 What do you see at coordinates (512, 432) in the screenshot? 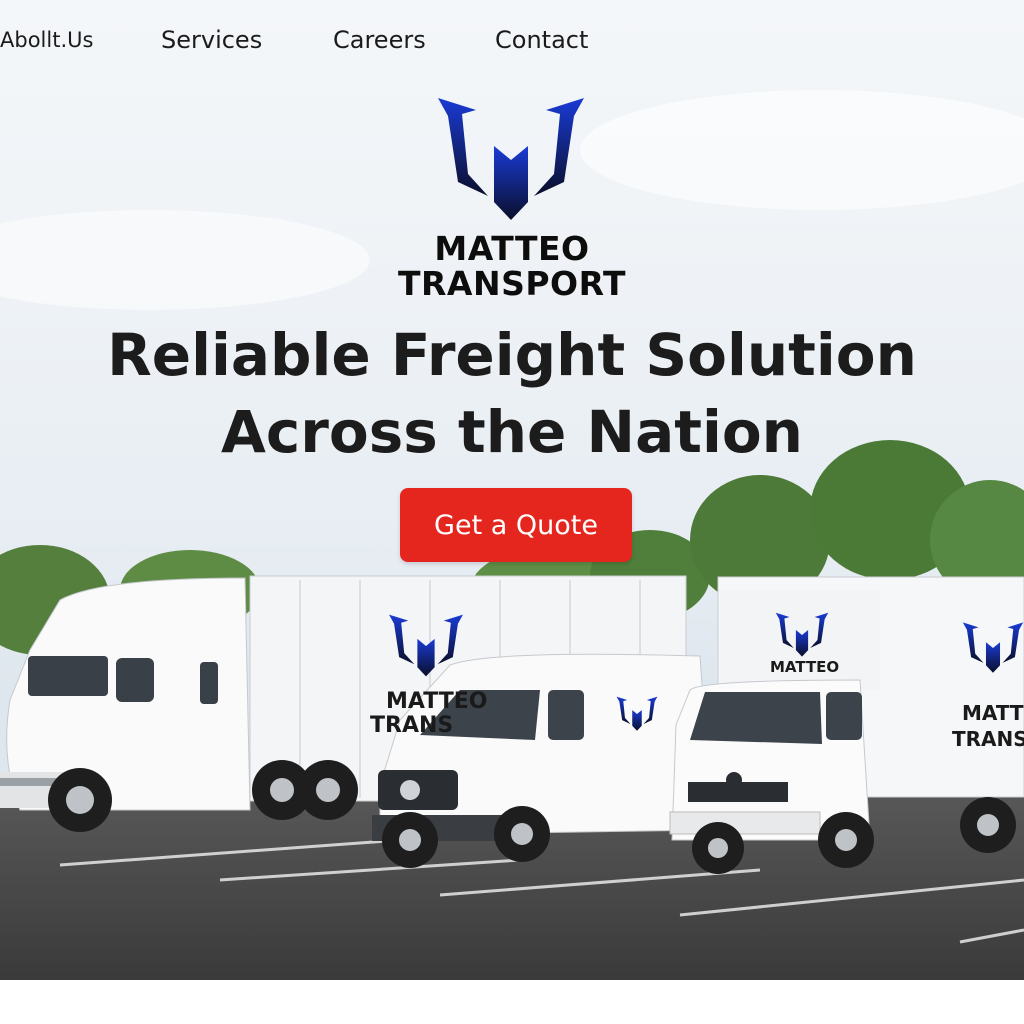
I see `hero-headline-line2: Across the Nation` at bounding box center [512, 432].